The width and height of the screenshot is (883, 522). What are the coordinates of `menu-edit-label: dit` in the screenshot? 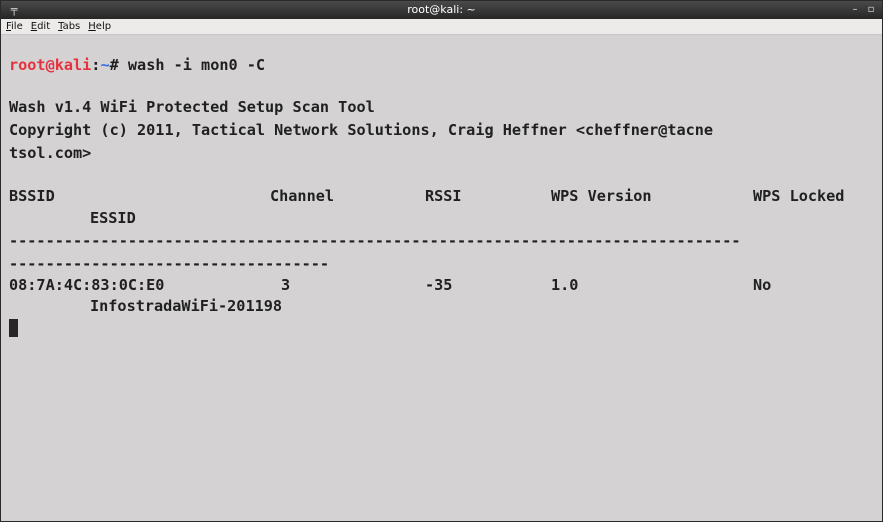 It's located at (44, 26).